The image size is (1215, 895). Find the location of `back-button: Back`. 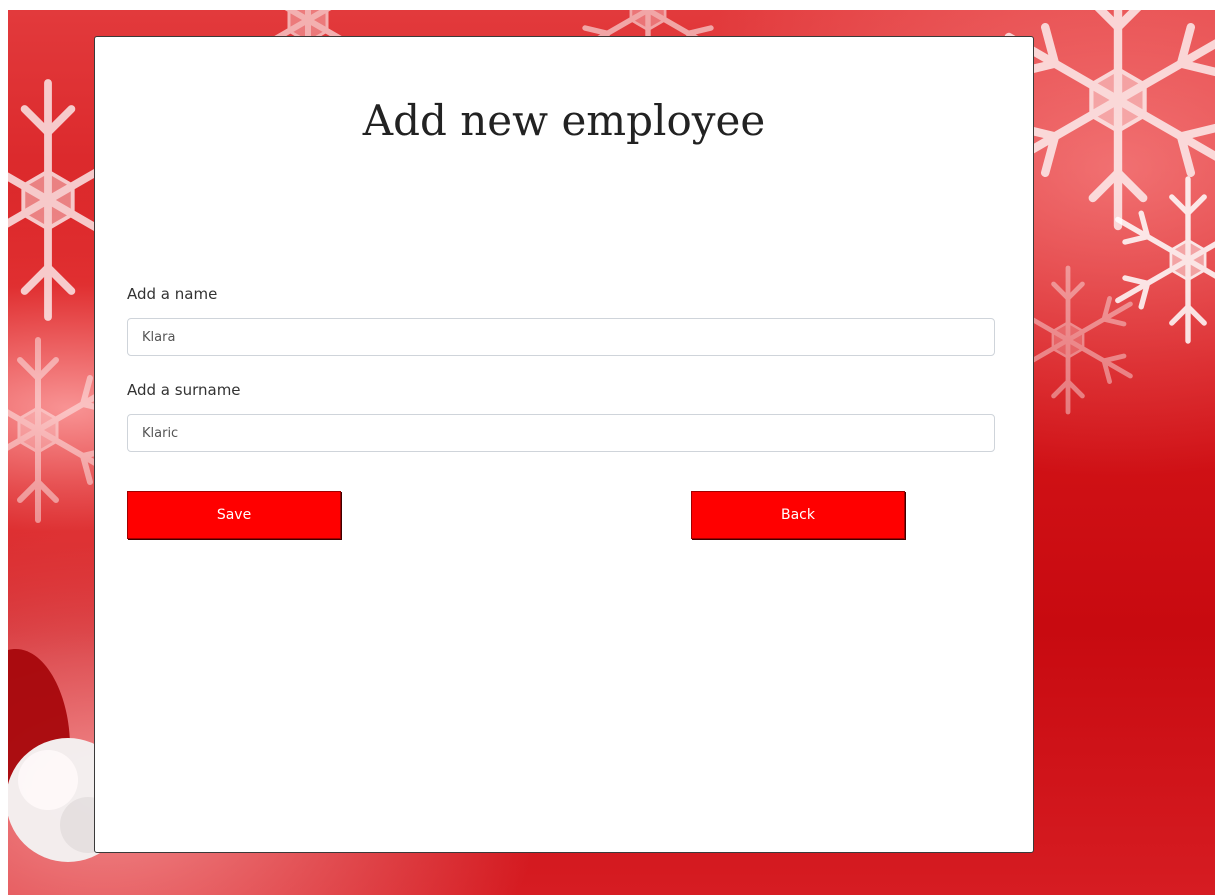

back-button: Back is located at coordinates (798, 515).